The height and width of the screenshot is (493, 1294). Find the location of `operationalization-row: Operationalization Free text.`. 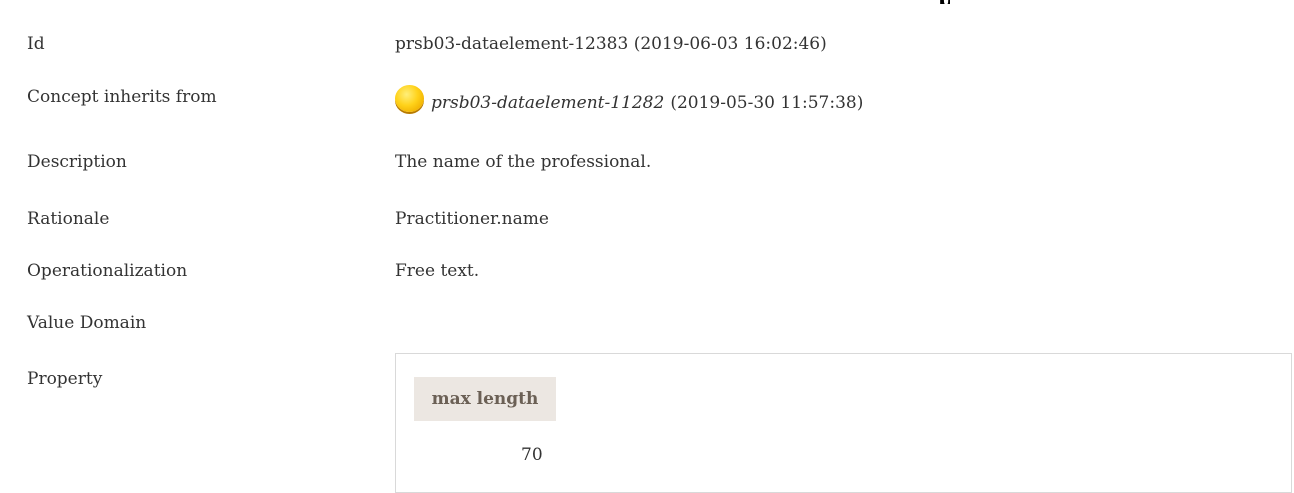

operationalization-row: Operationalization Free text. is located at coordinates (660, 271).